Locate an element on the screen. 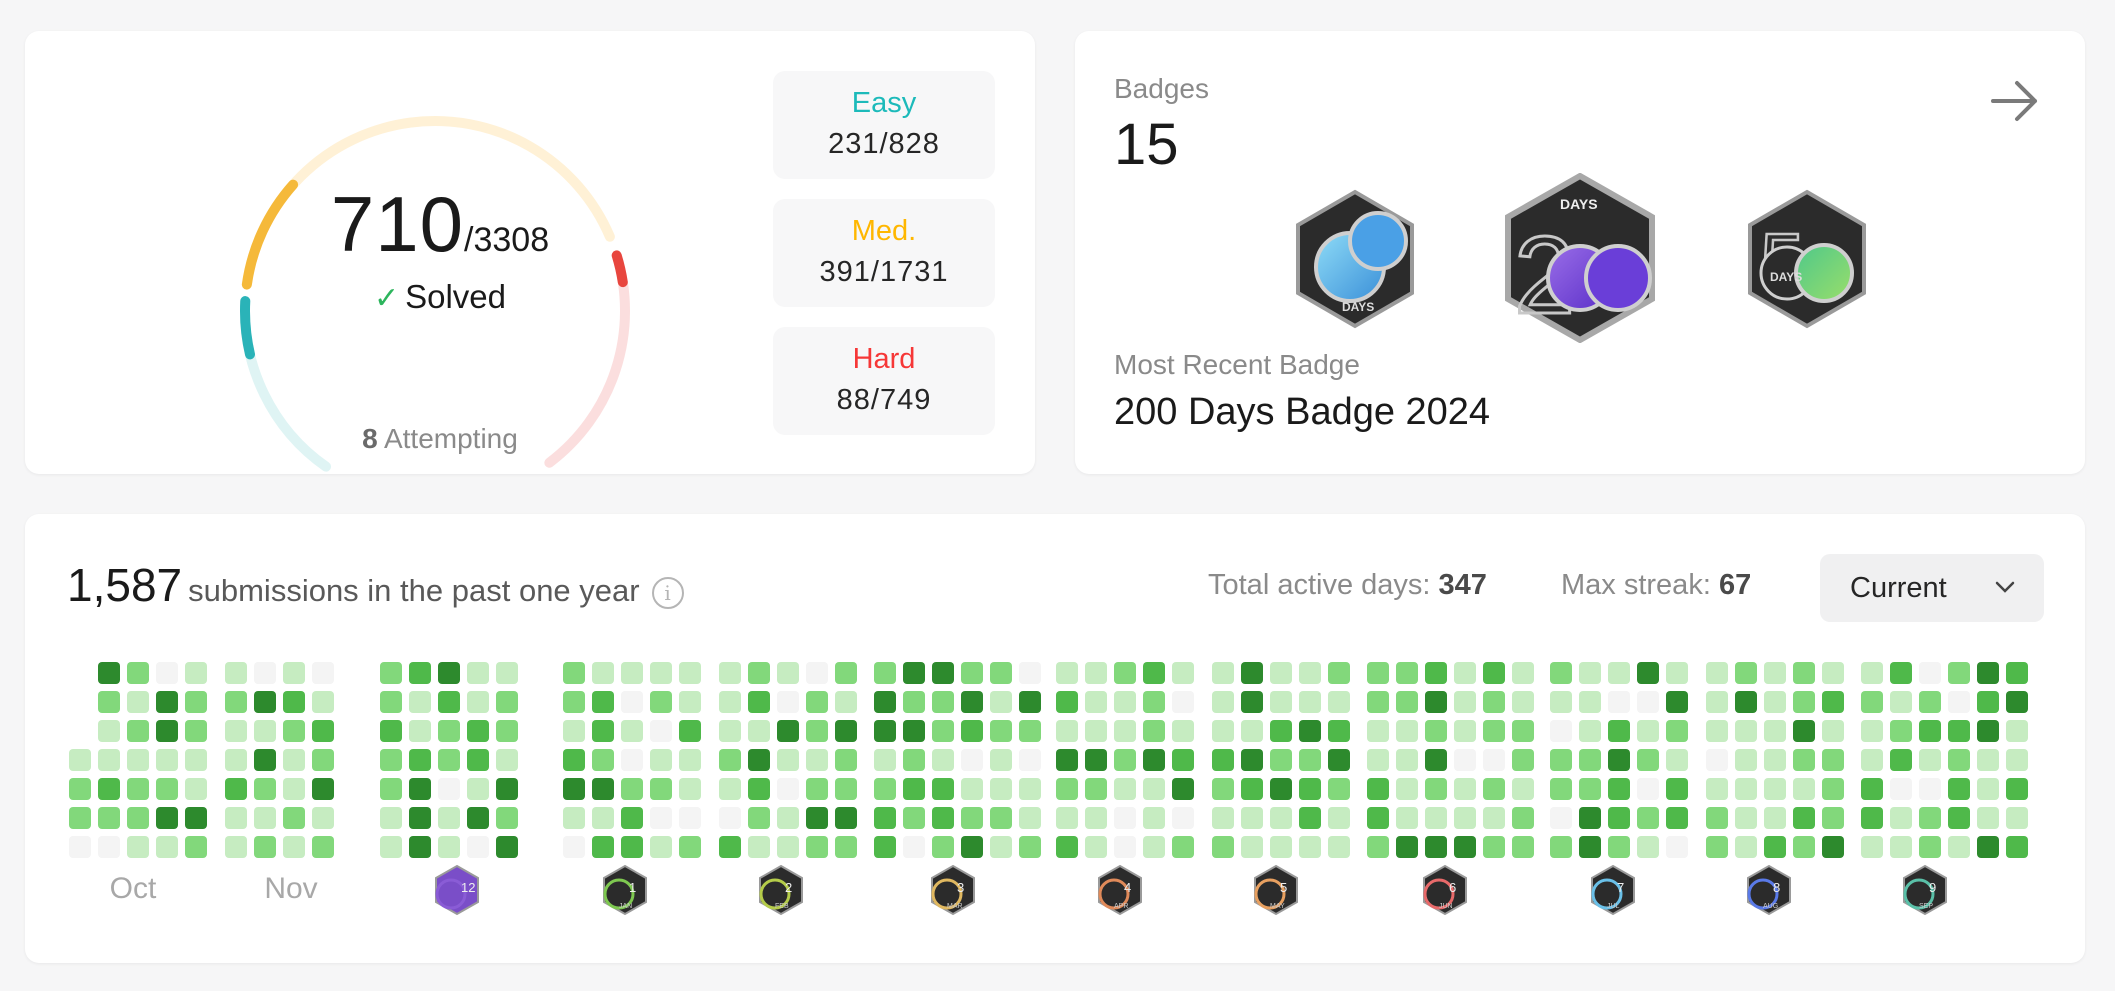  200-days-badge-icon: 2 DAYS is located at coordinates (1580, 258).